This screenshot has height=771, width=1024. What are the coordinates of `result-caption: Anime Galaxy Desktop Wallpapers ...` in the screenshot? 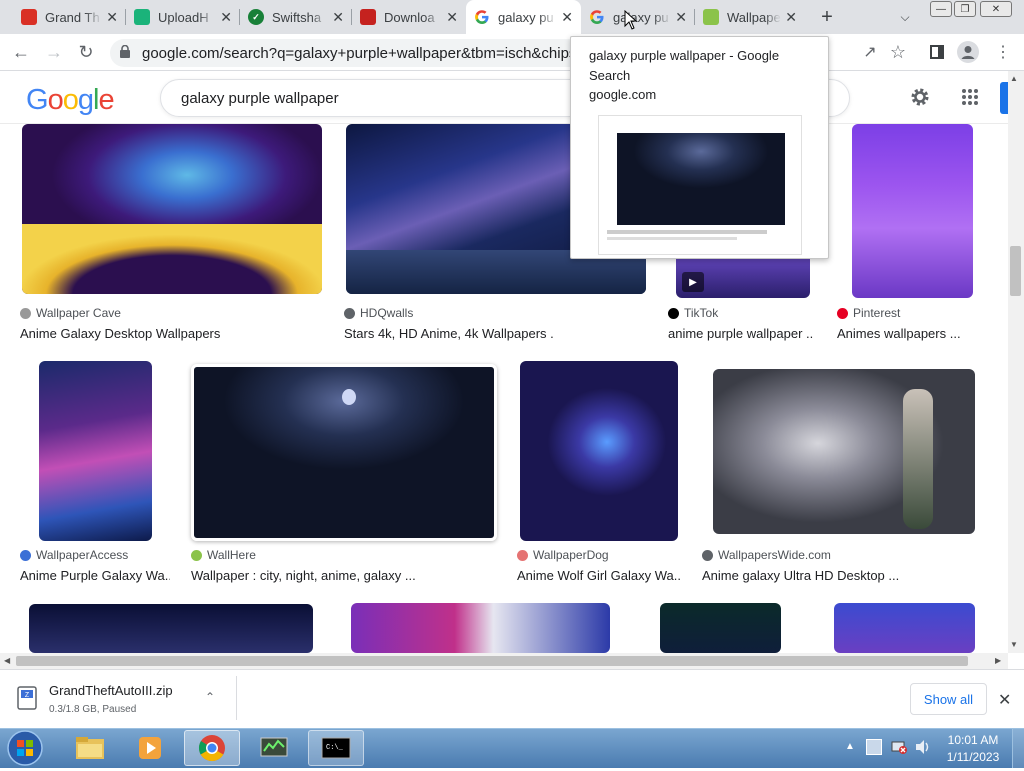 It's located at (122, 333).